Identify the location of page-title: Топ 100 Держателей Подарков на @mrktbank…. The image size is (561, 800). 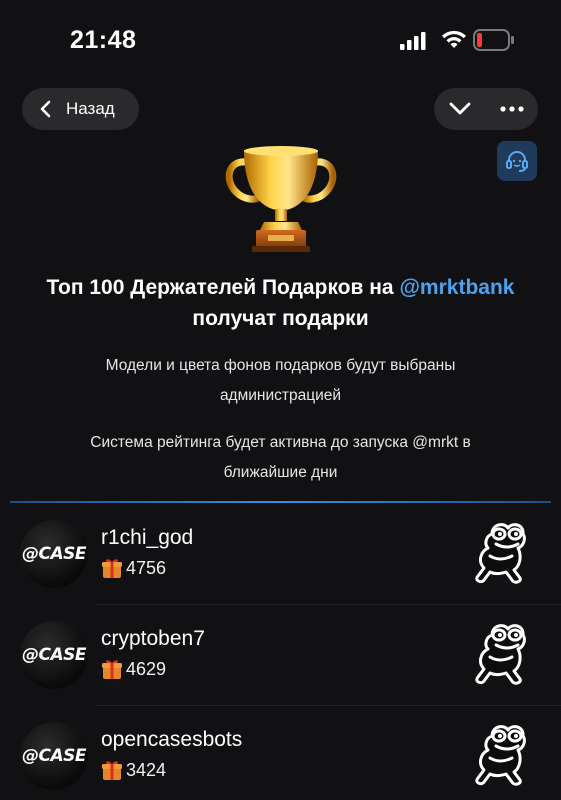
(280, 303).